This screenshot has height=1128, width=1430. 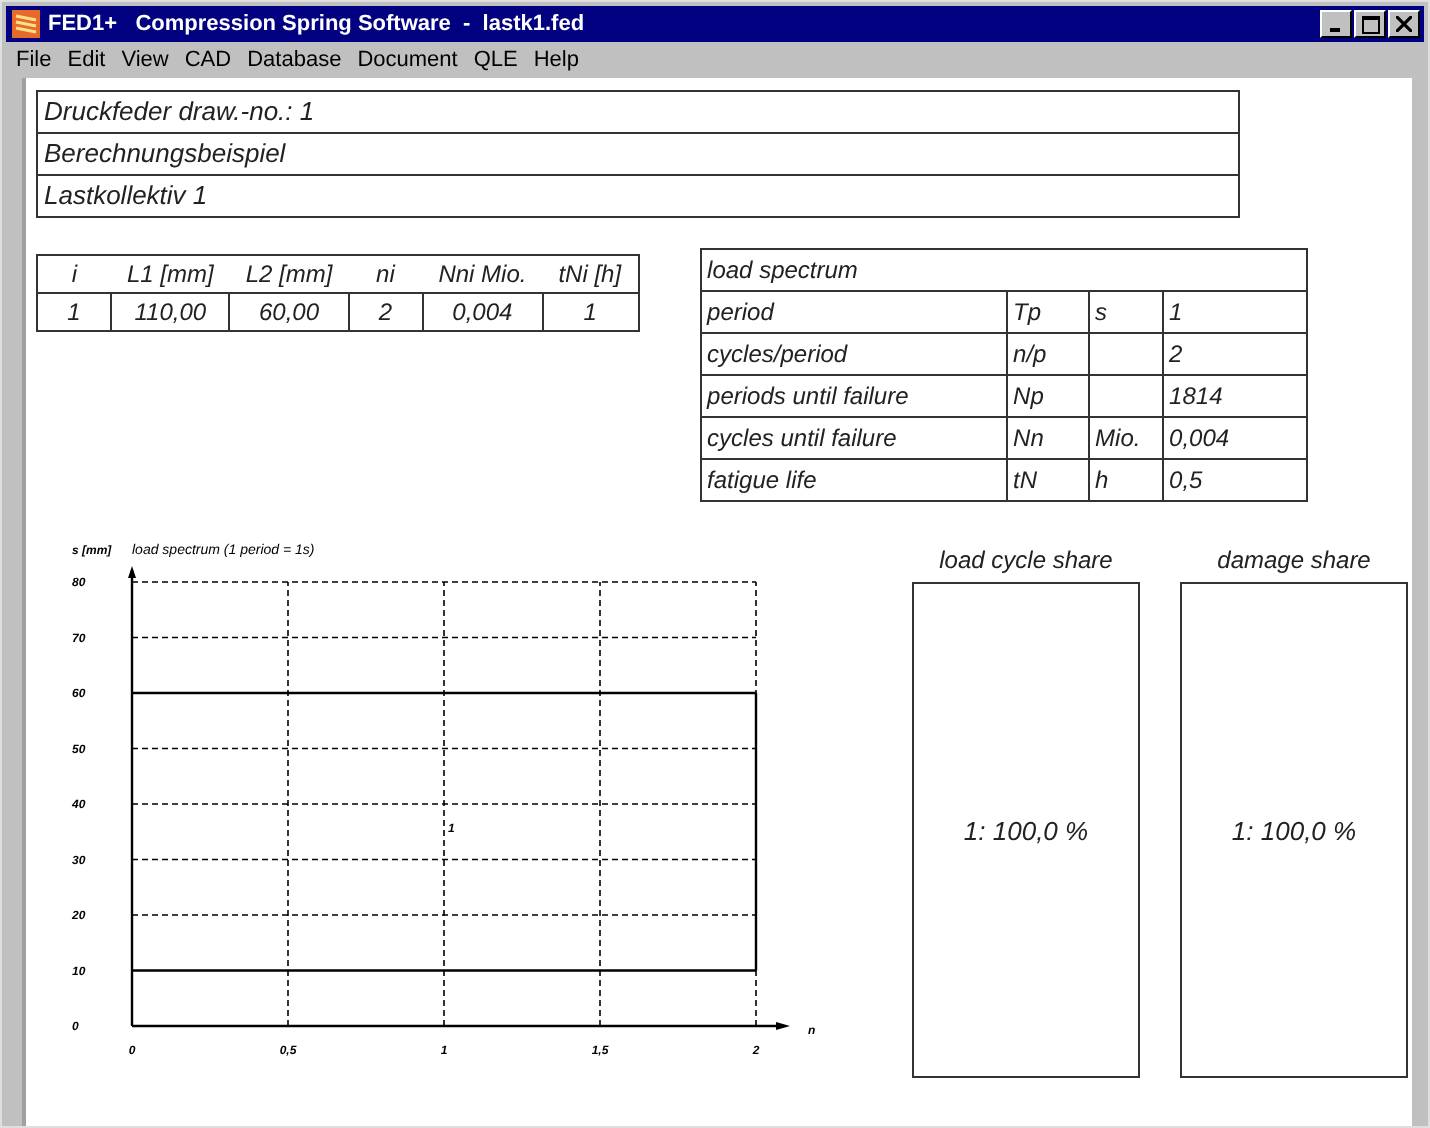 What do you see at coordinates (482, 274) in the screenshot?
I see `column-header: Nni Mio.` at bounding box center [482, 274].